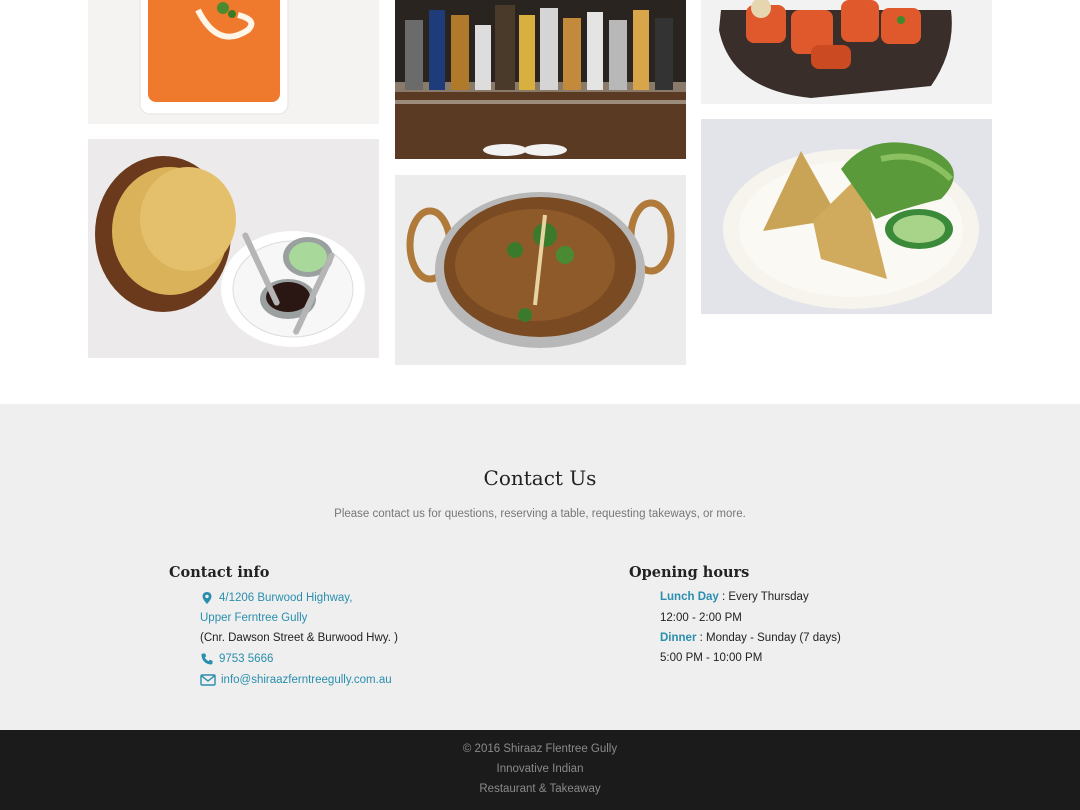  I want to click on phone-line: 9753 5666, so click(236, 659).